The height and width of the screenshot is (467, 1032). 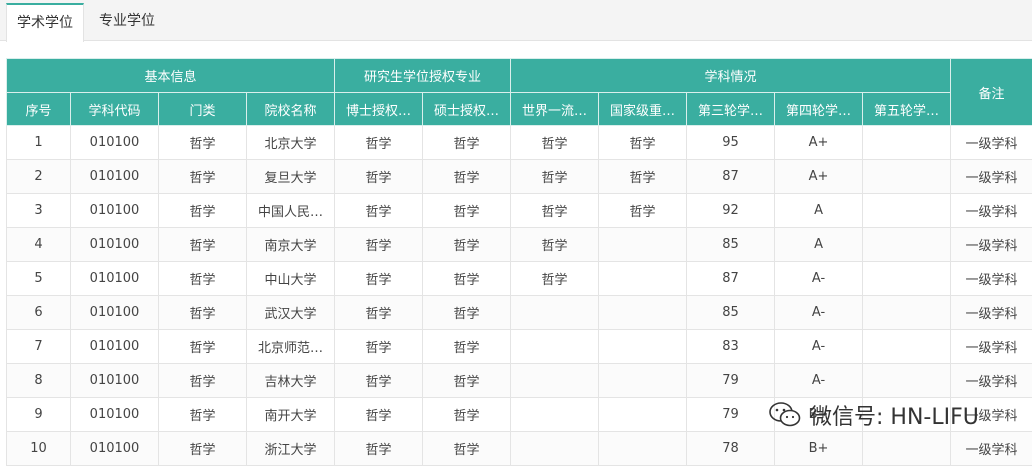 I want to click on group-header-degree-authorization: 研究生学位授权专业, so click(x=423, y=75).